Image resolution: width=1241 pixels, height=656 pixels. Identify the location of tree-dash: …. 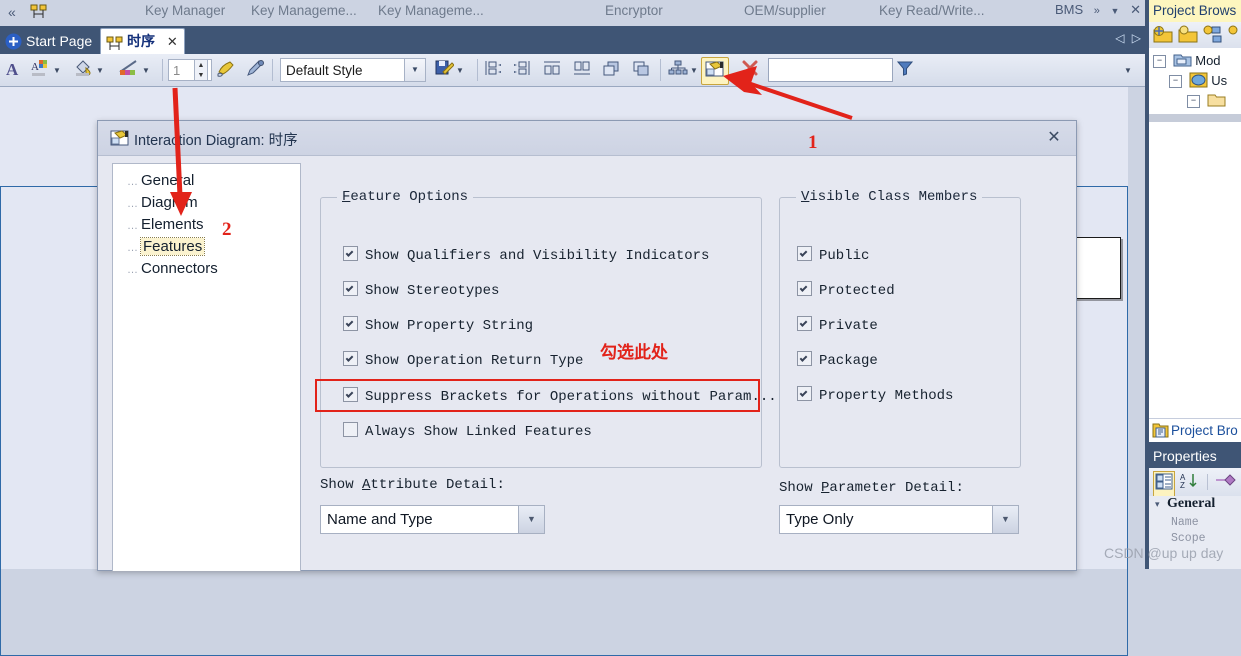
(132, 226).